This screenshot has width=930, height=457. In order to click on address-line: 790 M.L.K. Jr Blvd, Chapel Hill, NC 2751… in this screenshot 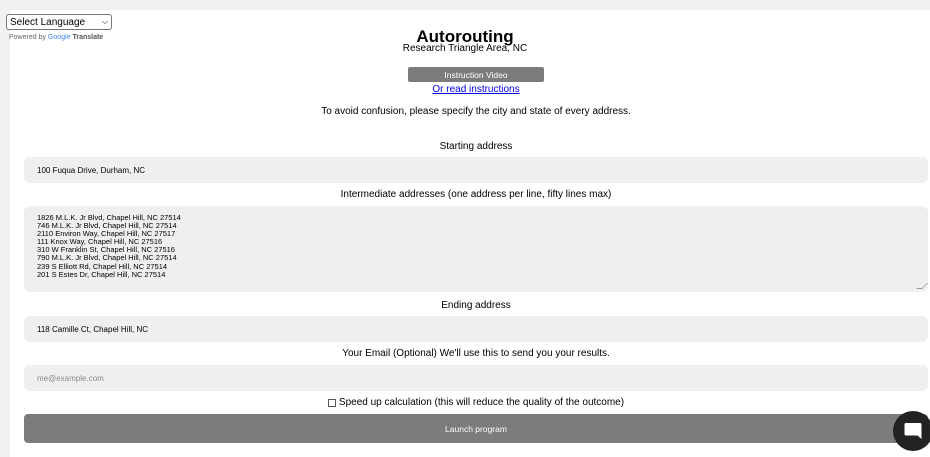, I will do `click(107, 258)`.